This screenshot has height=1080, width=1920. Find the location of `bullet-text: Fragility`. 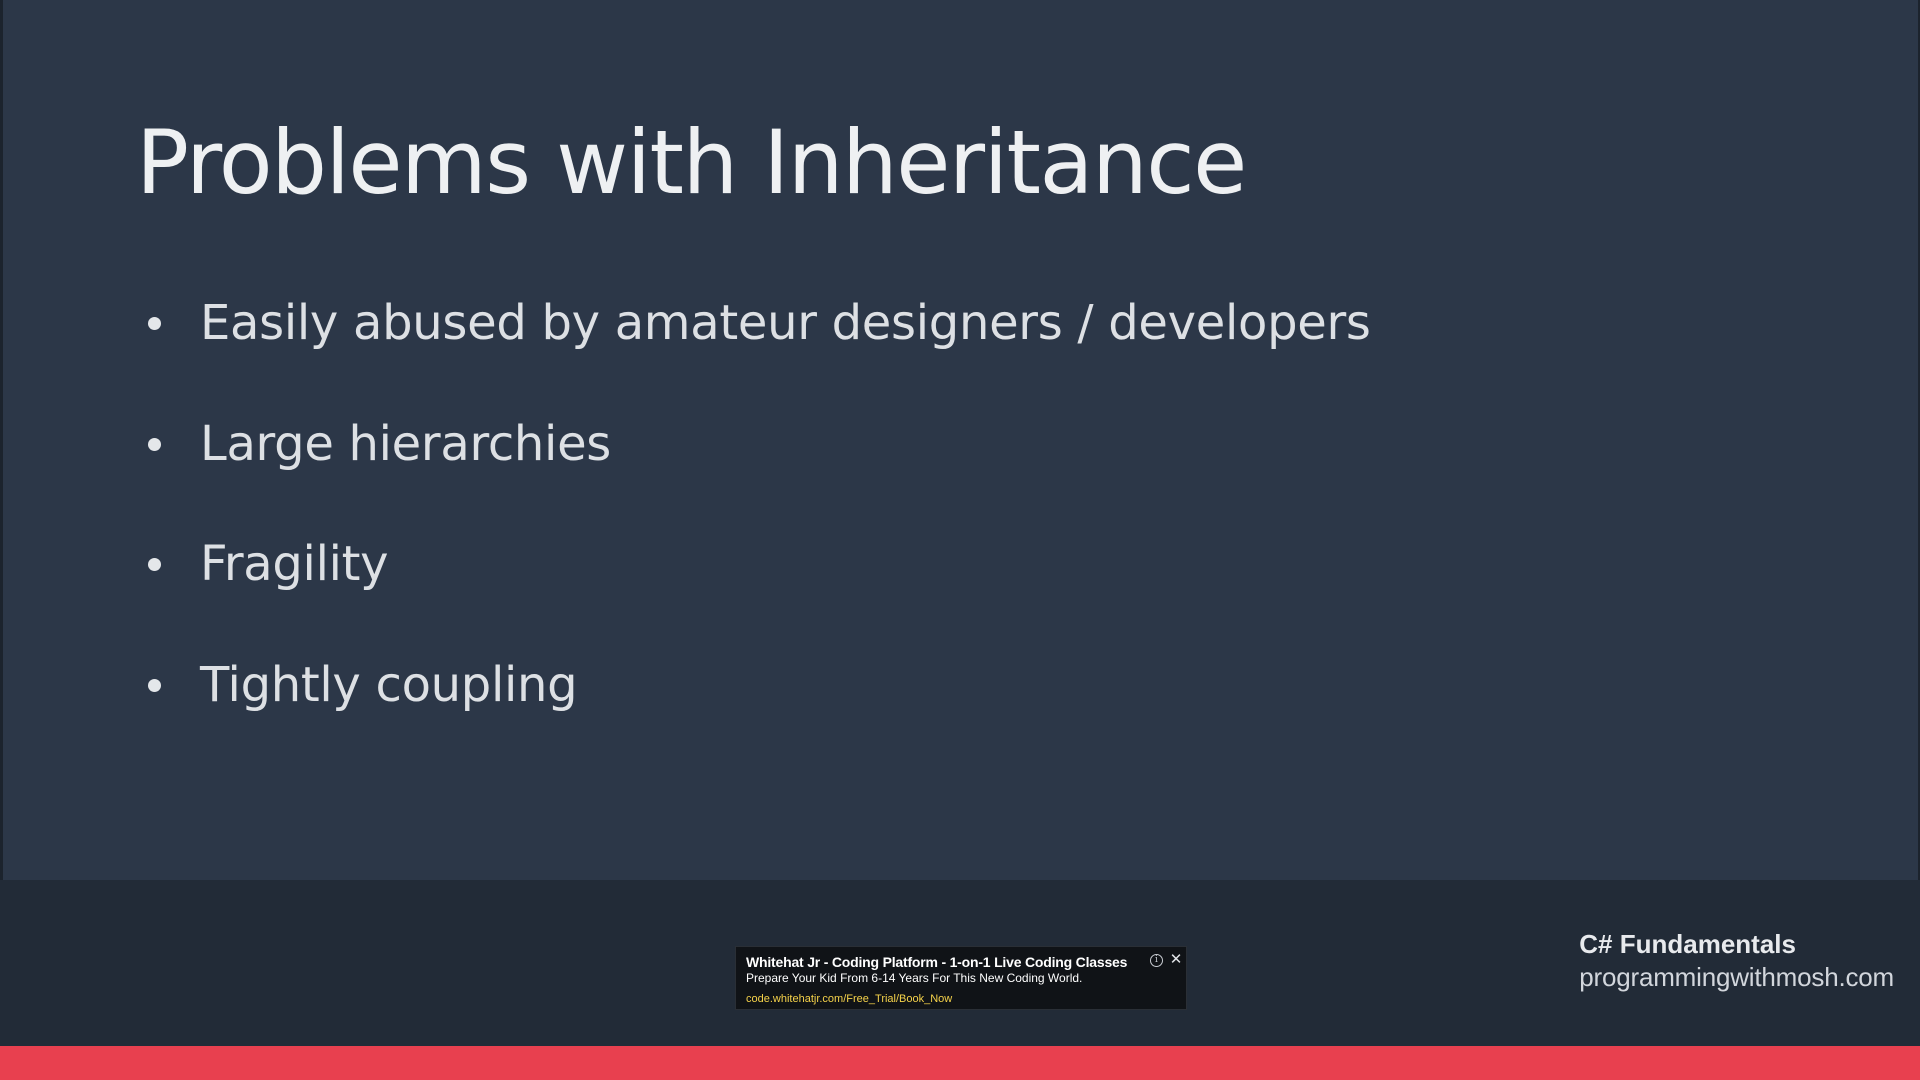

bullet-text: Fragility is located at coordinates (294, 564).